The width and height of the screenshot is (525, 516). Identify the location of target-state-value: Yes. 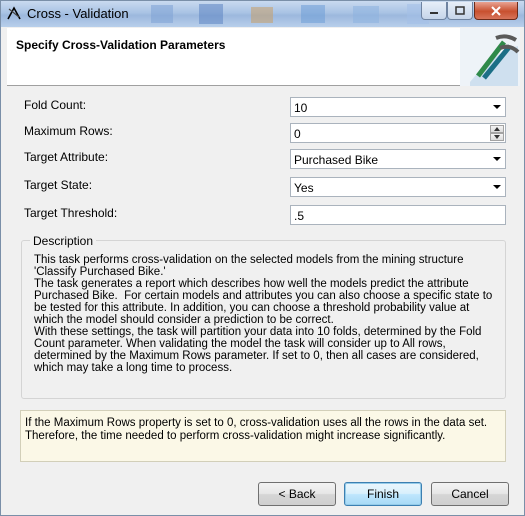
(304, 188).